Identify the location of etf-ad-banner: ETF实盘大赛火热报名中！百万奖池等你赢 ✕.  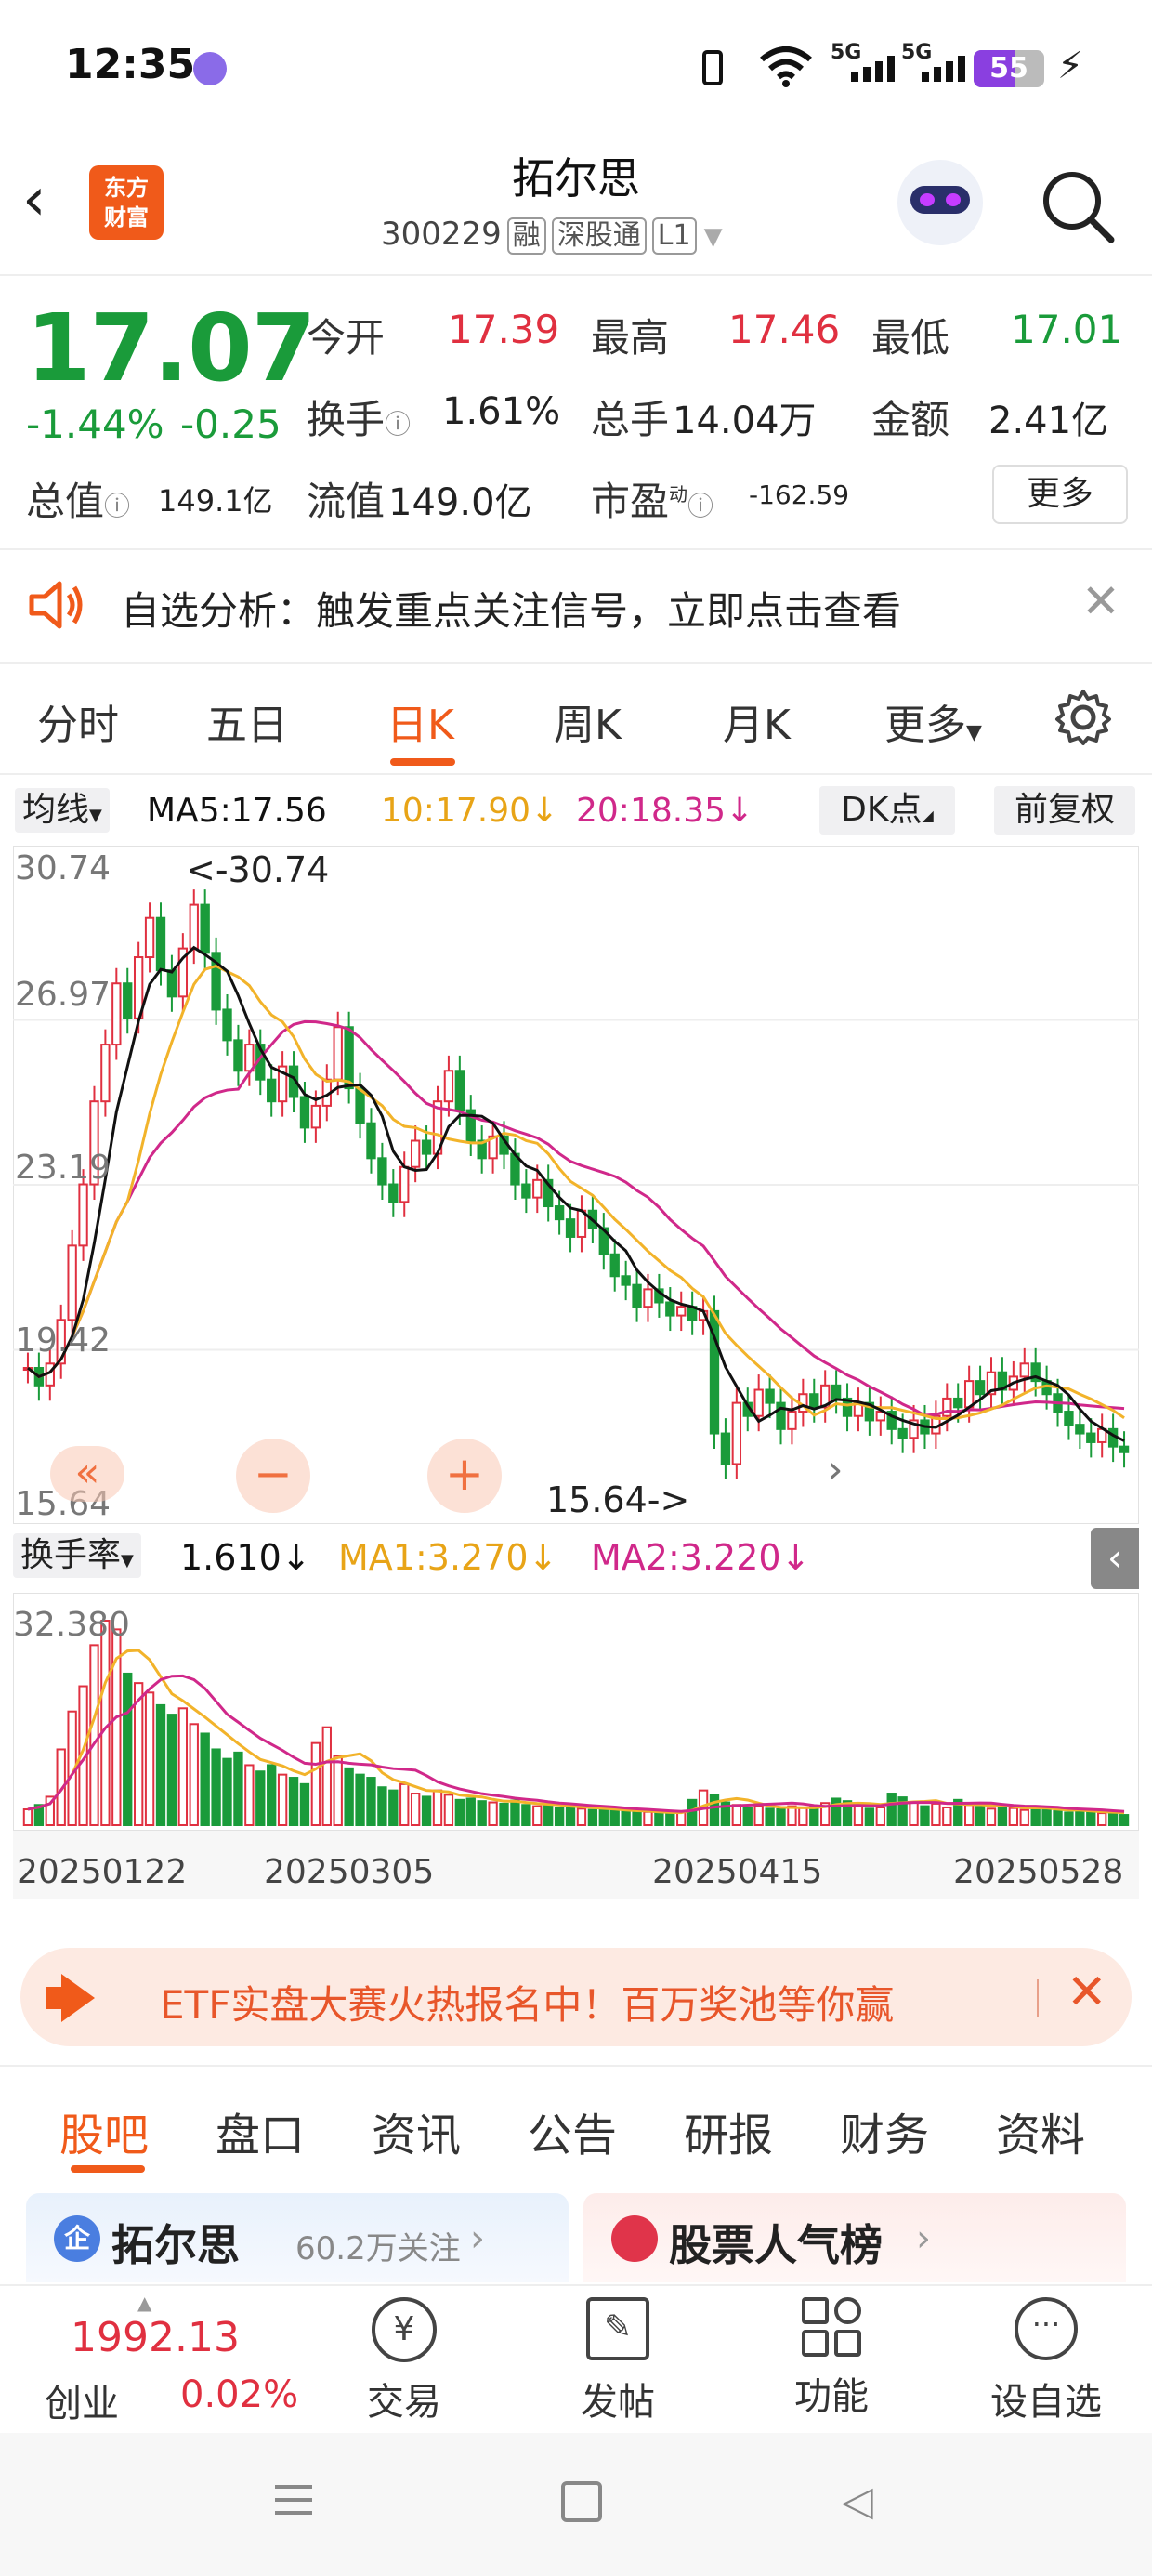
(576, 1997).